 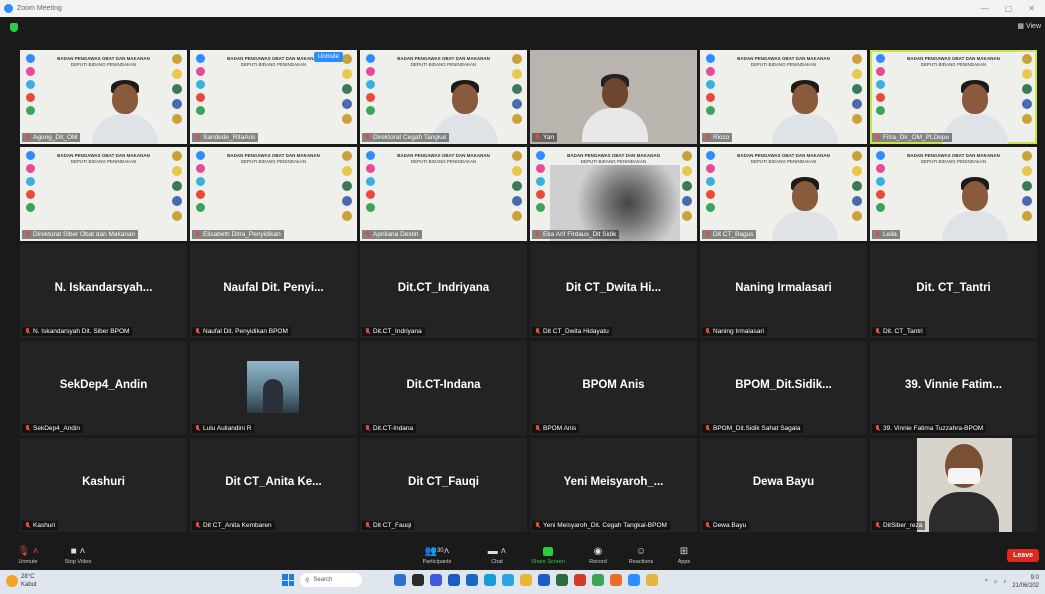 What do you see at coordinates (613, 291) in the screenshot?
I see `participant-tile: Dit CT_Dwita Hi... Dit CT_Dwita Hidayatu` at bounding box center [613, 291].